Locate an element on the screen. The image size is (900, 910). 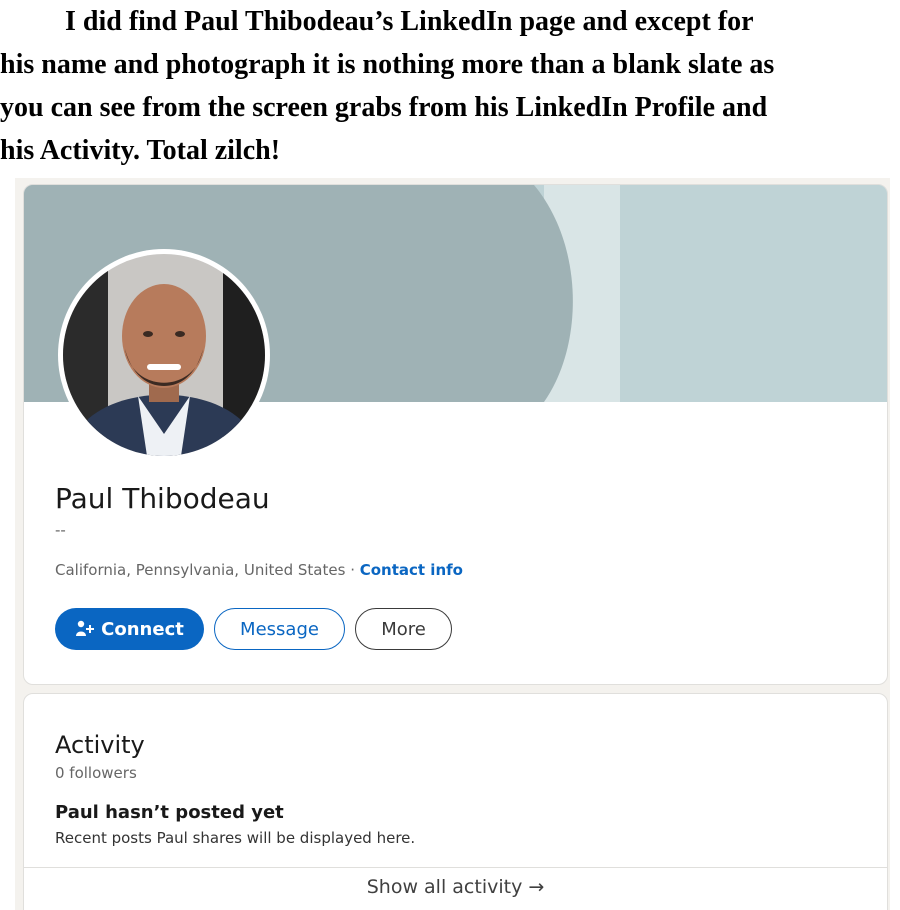
profile-name: Paul Thibodeau is located at coordinates (162, 498).